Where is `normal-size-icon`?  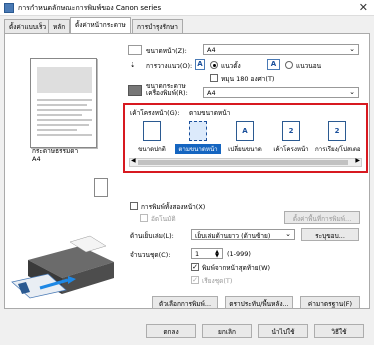 normal-size-icon is located at coordinates (152, 131).